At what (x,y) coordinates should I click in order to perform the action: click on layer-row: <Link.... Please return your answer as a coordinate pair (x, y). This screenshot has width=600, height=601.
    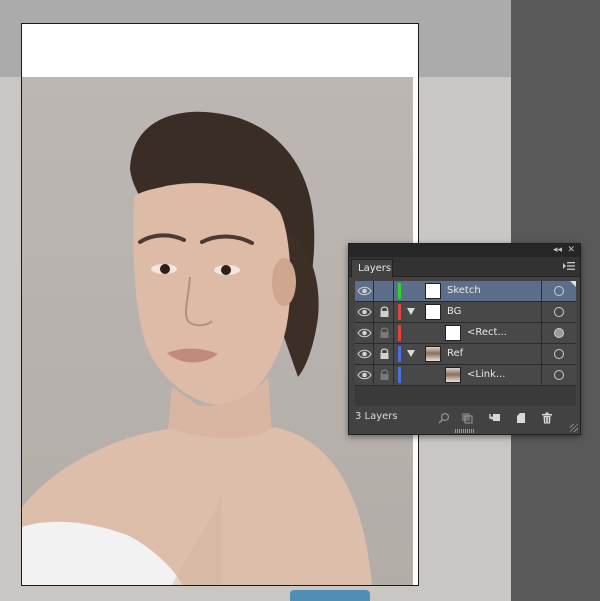
    Looking at the image, I should click on (465, 375).